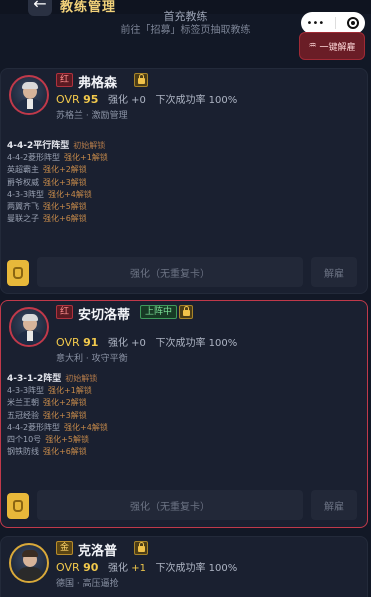 The image size is (371, 597). I want to click on tactic-row: 曼联之子 强化+6解锁, so click(47, 219).